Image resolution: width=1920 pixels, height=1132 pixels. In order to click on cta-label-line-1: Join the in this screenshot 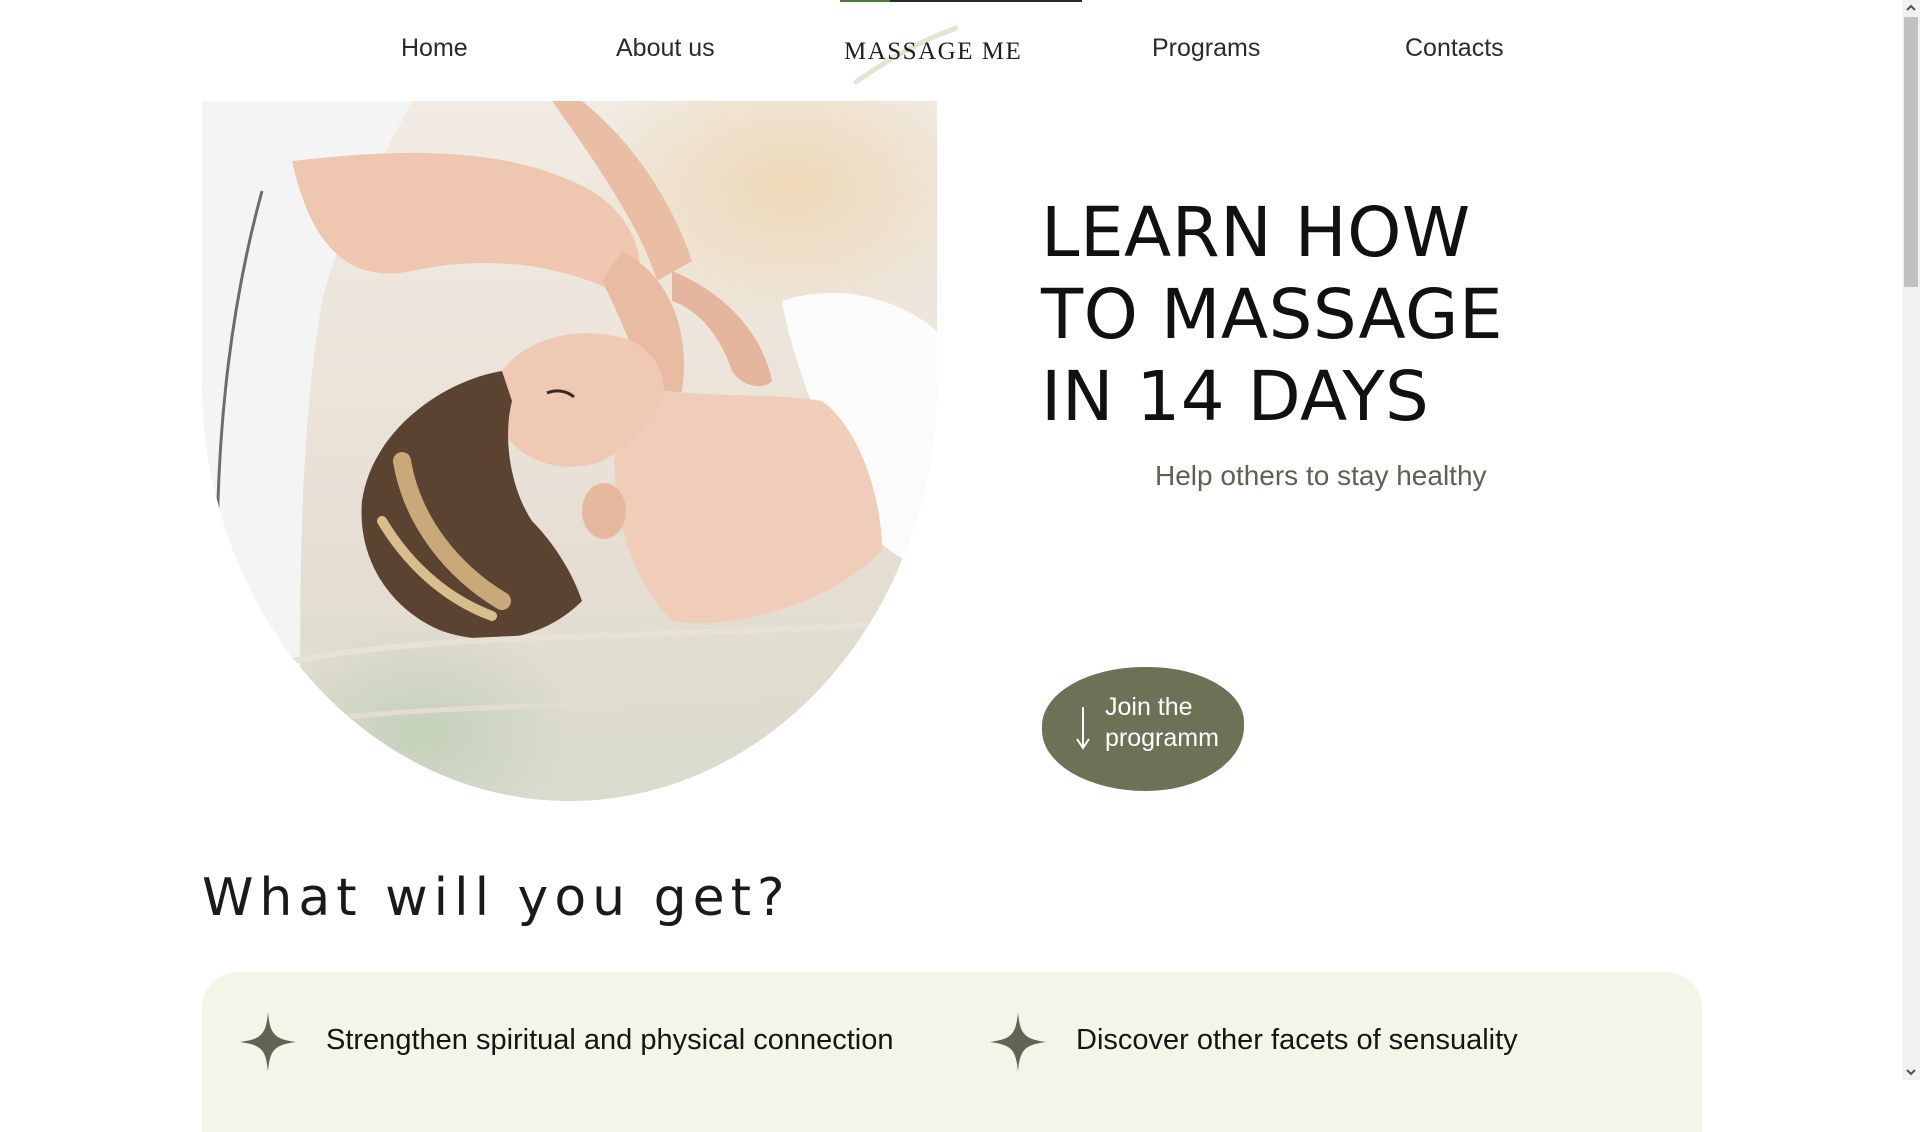, I will do `click(1149, 707)`.